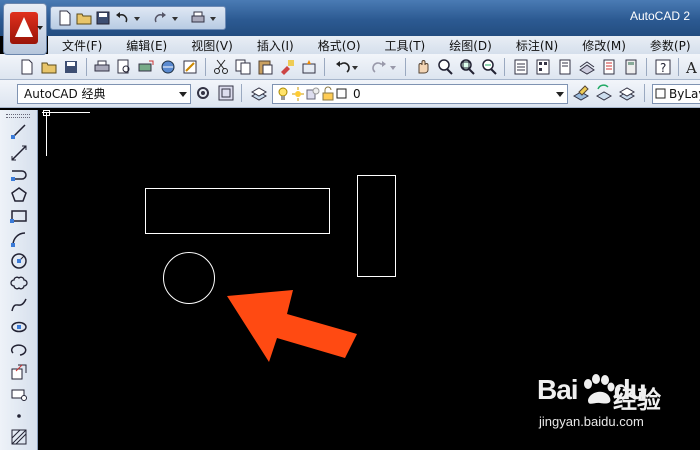 Image resolution: width=700 pixels, height=450 pixels. Describe the element at coordinates (265, 67) in the screenshot. I see `paste-icon` at that location.